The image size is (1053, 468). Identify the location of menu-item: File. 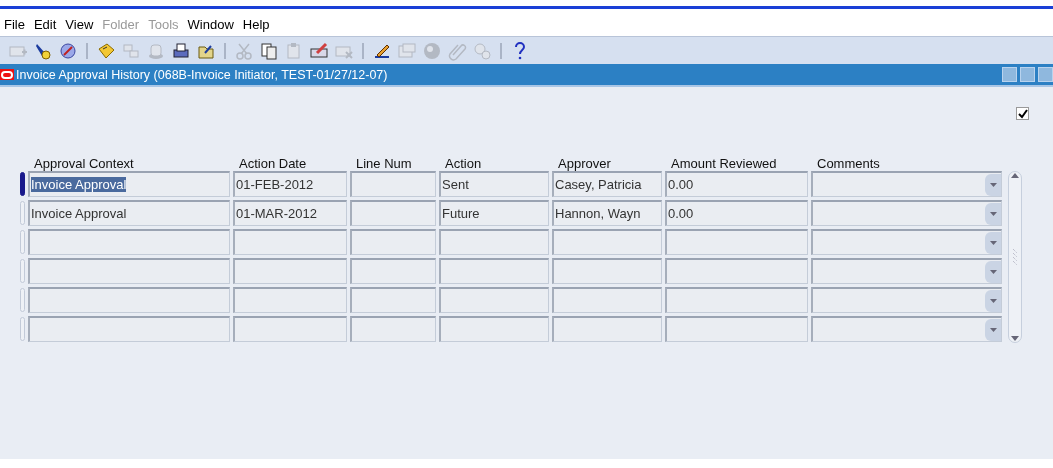
(14, 24).